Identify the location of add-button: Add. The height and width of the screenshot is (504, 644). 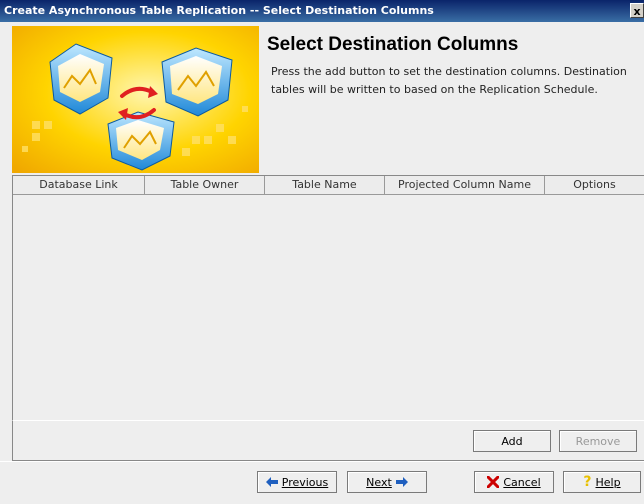
(512, 441).